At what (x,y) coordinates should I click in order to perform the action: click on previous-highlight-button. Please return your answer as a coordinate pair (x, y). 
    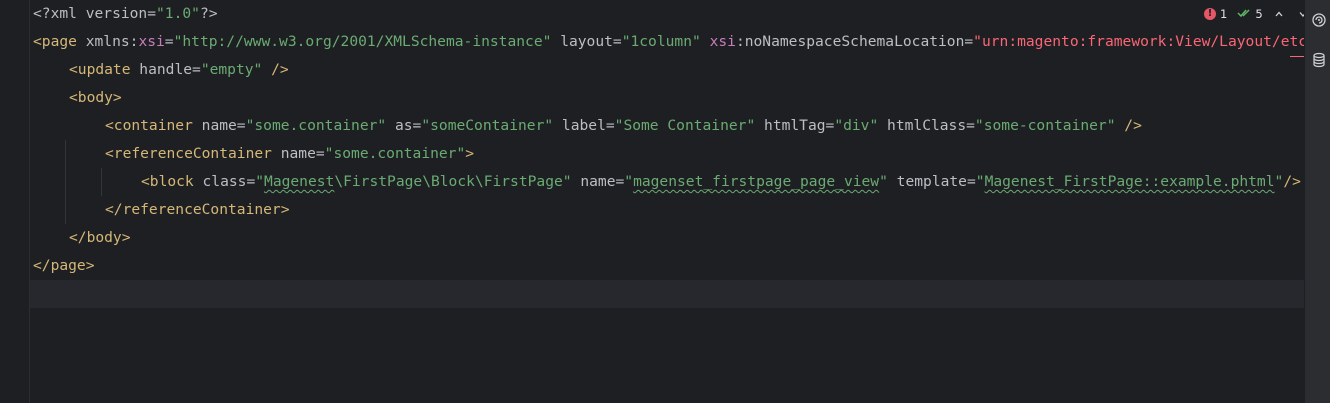
    Looking at the image, I should click on (1279, 14).